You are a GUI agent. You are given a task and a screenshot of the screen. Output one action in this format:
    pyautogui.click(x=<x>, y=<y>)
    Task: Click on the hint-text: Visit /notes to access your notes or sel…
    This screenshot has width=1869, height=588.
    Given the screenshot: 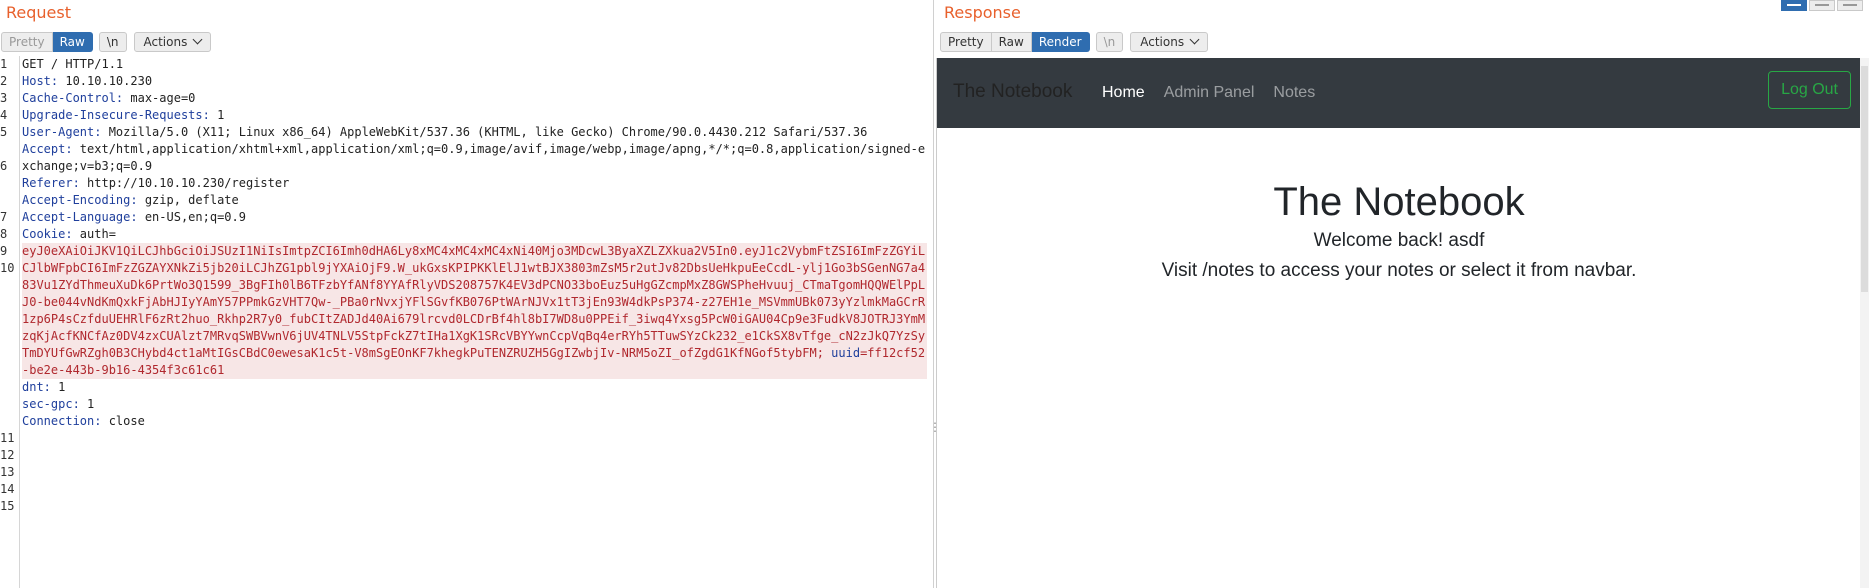 What is the action you would take?
    pyautogui.click(x=1399, y=270)
    